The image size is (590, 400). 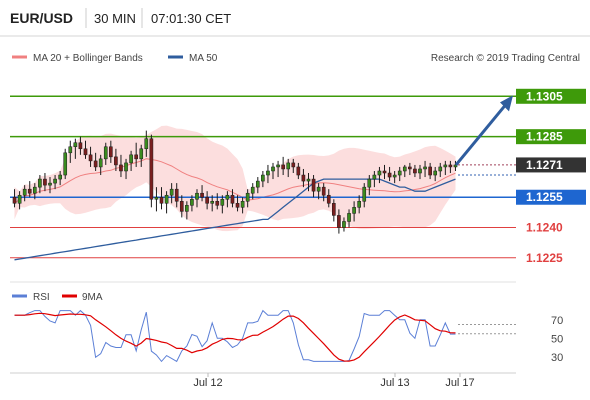 I want to click on ma50-legend-label: MA 50, so click(x=203, y=58).